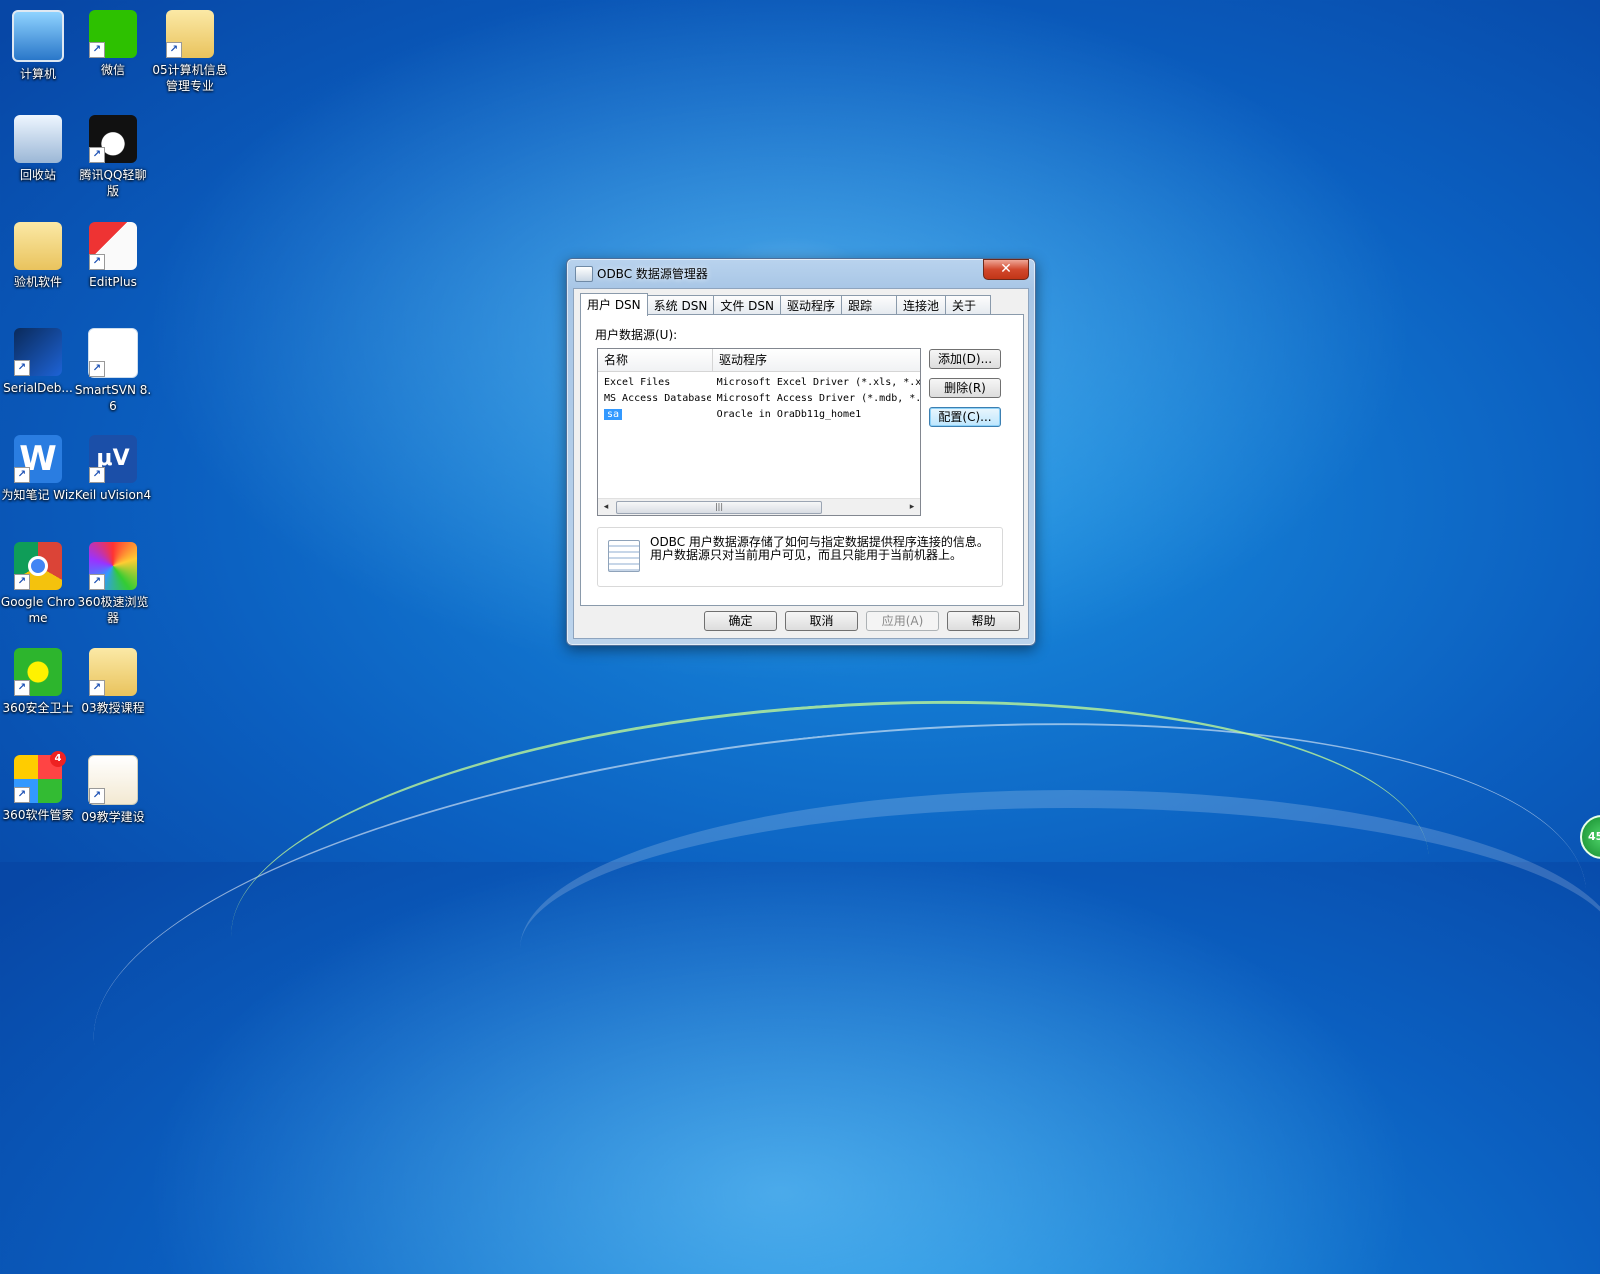 The image size is (1600, 1274). What do you see at coordinates (113, 817) in the screenshot?
I see `desktop-icon-label: 09教学建设` at bounding box center [113, 817].